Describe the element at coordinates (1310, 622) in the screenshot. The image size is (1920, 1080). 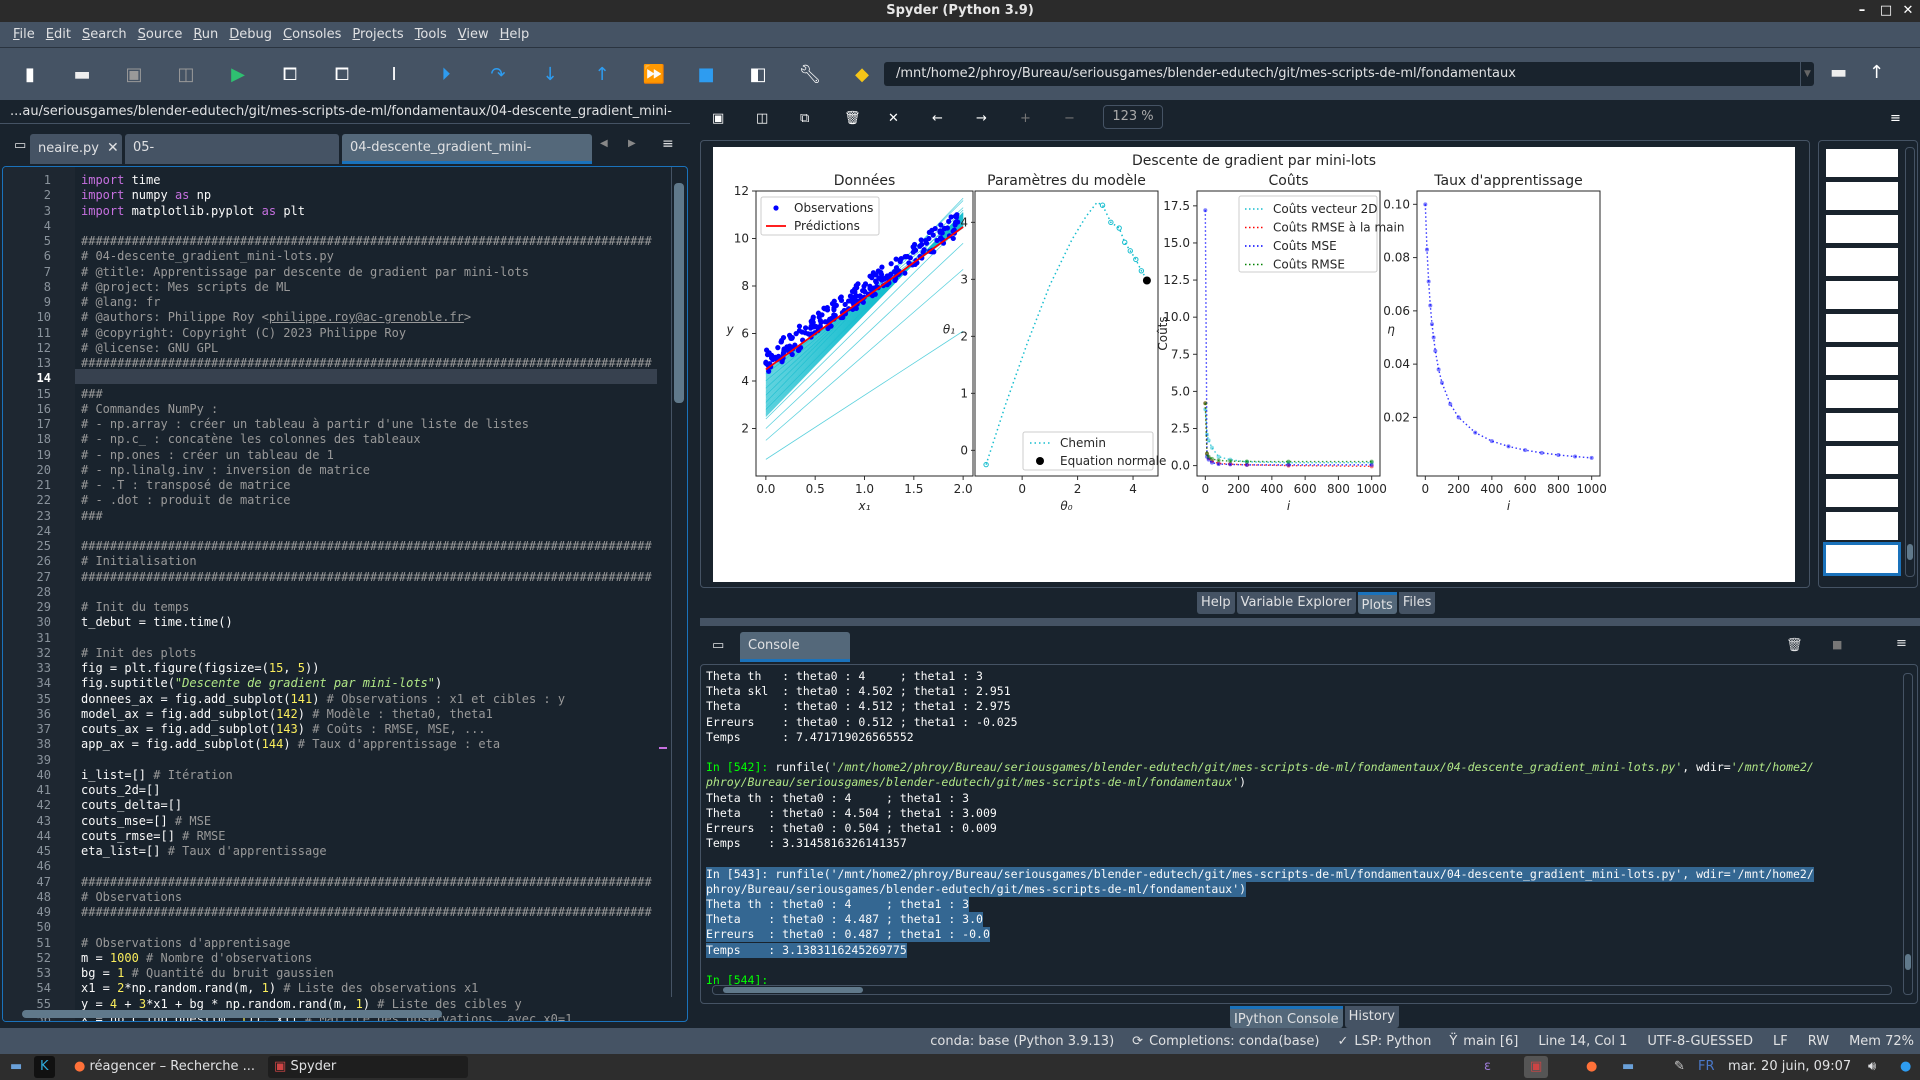
I see `pane-splitter` at that location.